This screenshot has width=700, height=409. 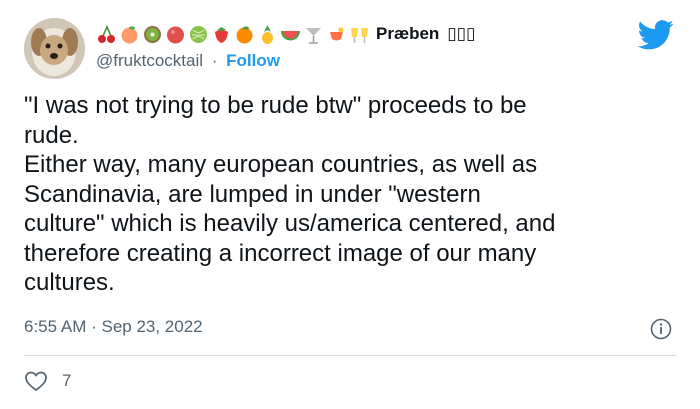 What do you see at coordinates (221, 34) in the screenshot?
I see `strawberry-icon` at bounding box center [221, 34].